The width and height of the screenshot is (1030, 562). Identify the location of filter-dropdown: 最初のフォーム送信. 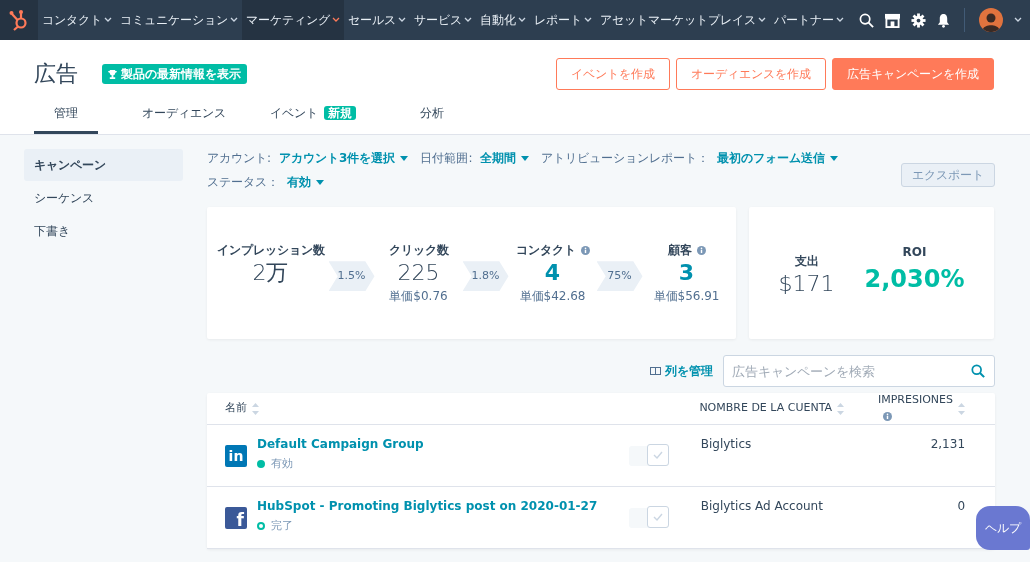
(778, 158).